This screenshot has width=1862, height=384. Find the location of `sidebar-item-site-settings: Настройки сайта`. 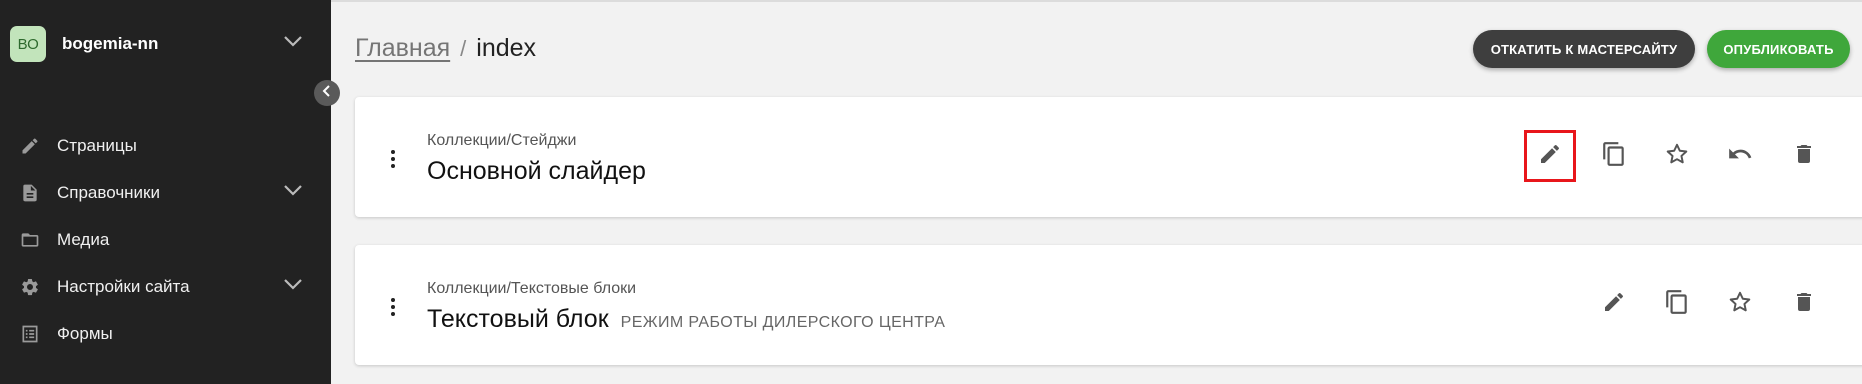

sidebar-item-site-settings: Настройки сайта is located at coordinates (163, 287).